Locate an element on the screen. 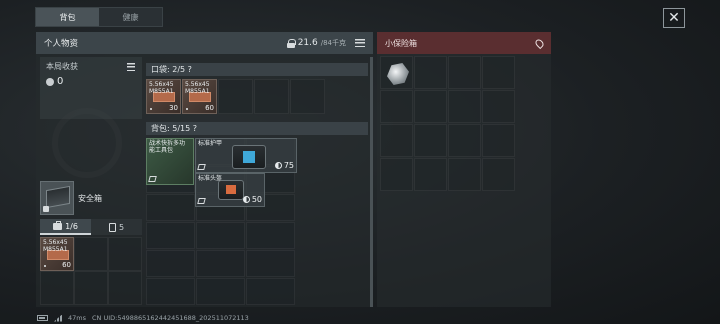 This screenshot has height=324, width=720. safebox-label: 安全箱 is located at coordinates (90, 198).